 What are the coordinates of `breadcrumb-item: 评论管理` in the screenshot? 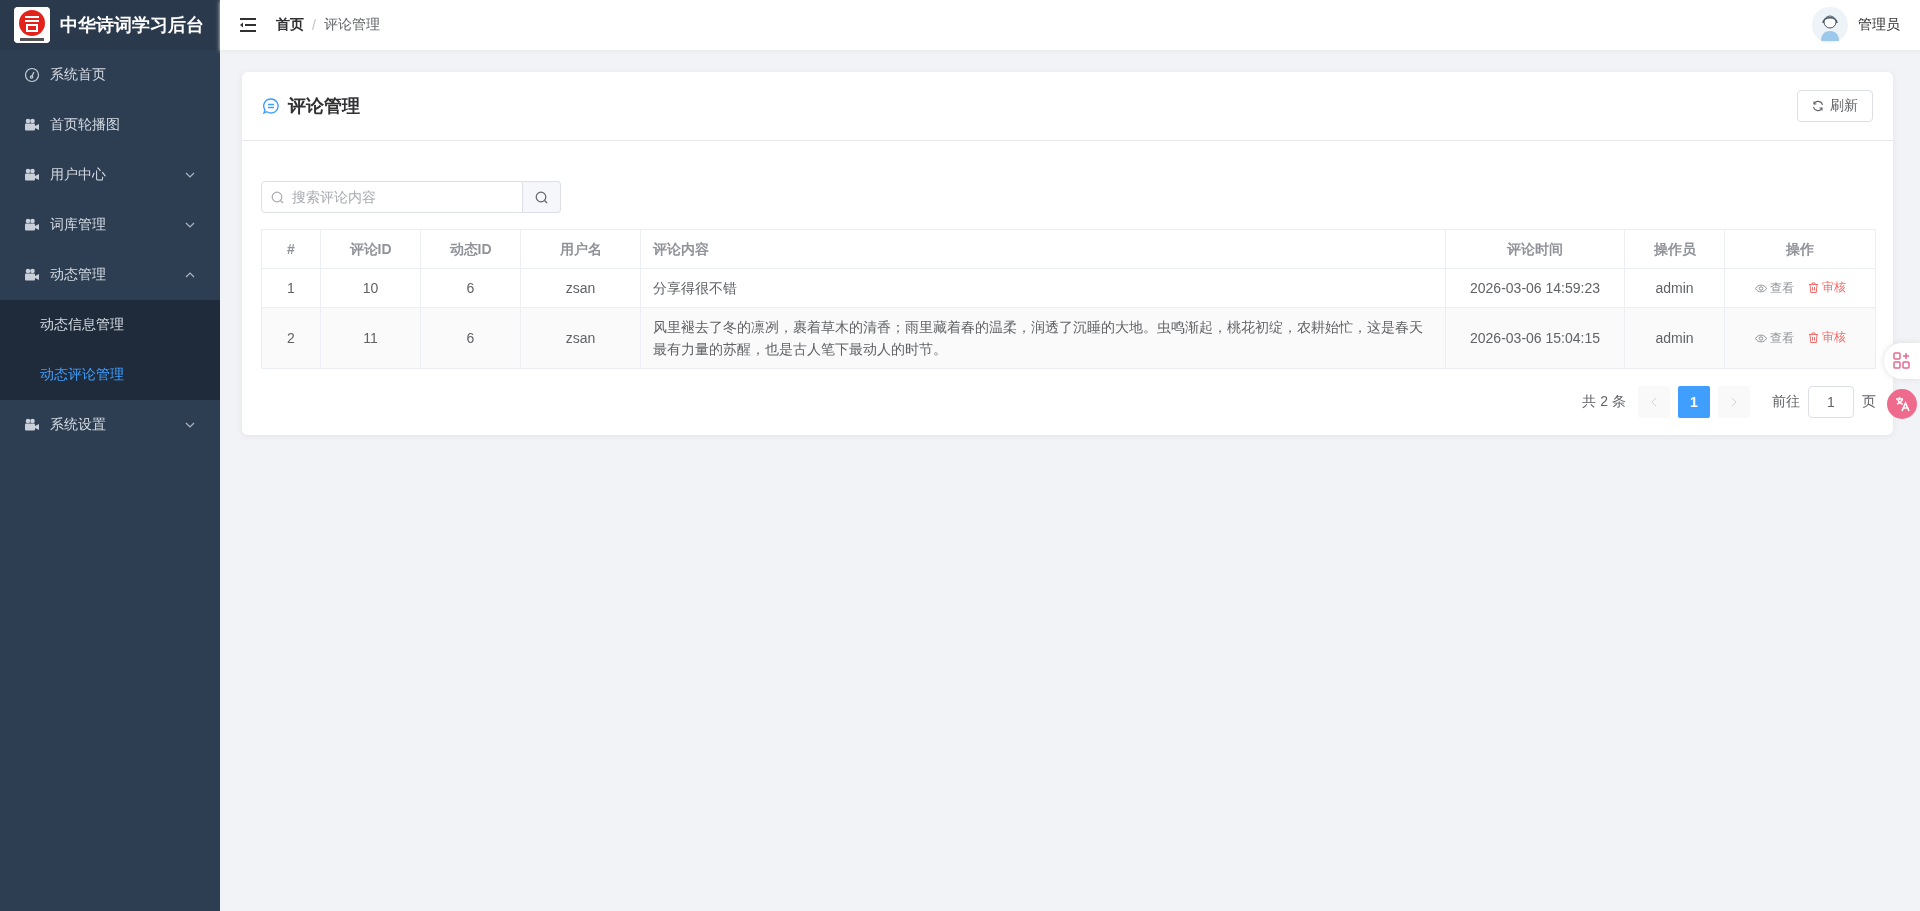 It's located at (351, 25).